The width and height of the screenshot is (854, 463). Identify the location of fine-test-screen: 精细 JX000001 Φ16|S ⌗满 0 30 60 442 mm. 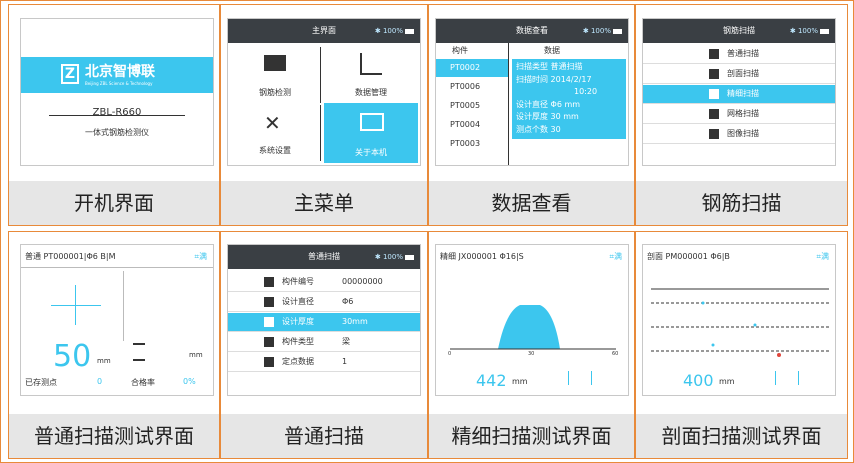
(532, 320).